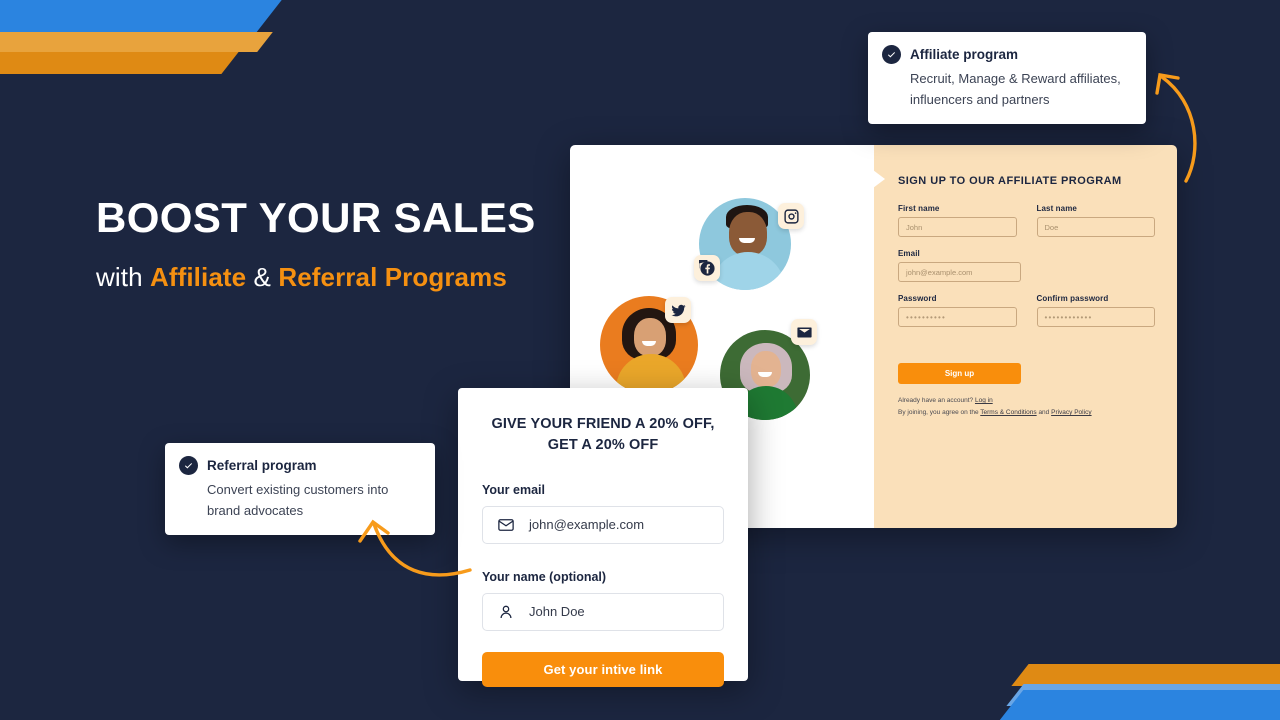 Image resolution: width=1280 pixels, height=720 pixels. I want to click on decor-bottom-right-blue-band, so click(1138, 705).